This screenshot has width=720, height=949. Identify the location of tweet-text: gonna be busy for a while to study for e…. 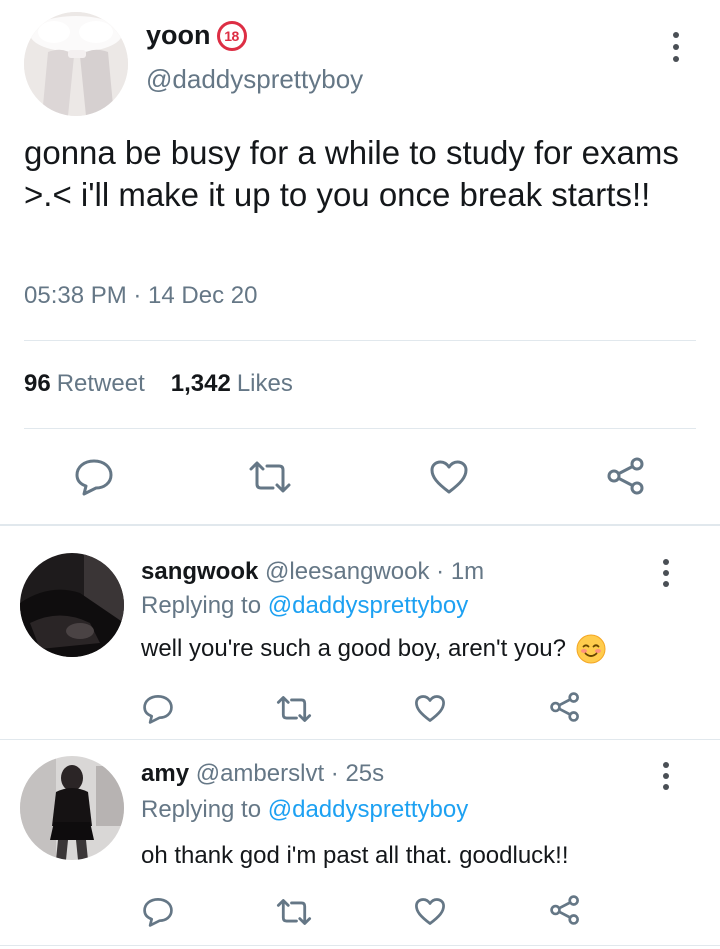
(351, 173).